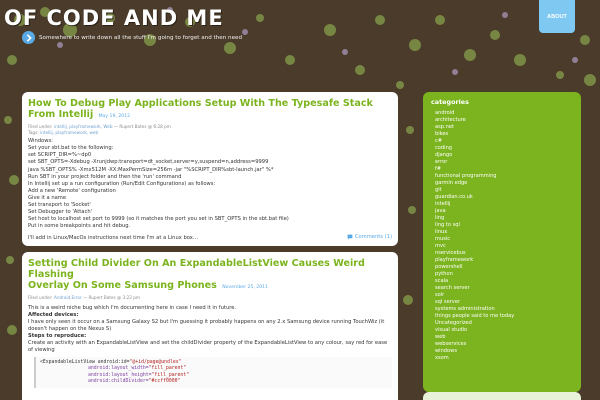 The height and width of the screenshot is (400, 600). Describe the element at coordinates (504, 197) in the screenshot. I see `category-link: guardian.co.uk` at that location.